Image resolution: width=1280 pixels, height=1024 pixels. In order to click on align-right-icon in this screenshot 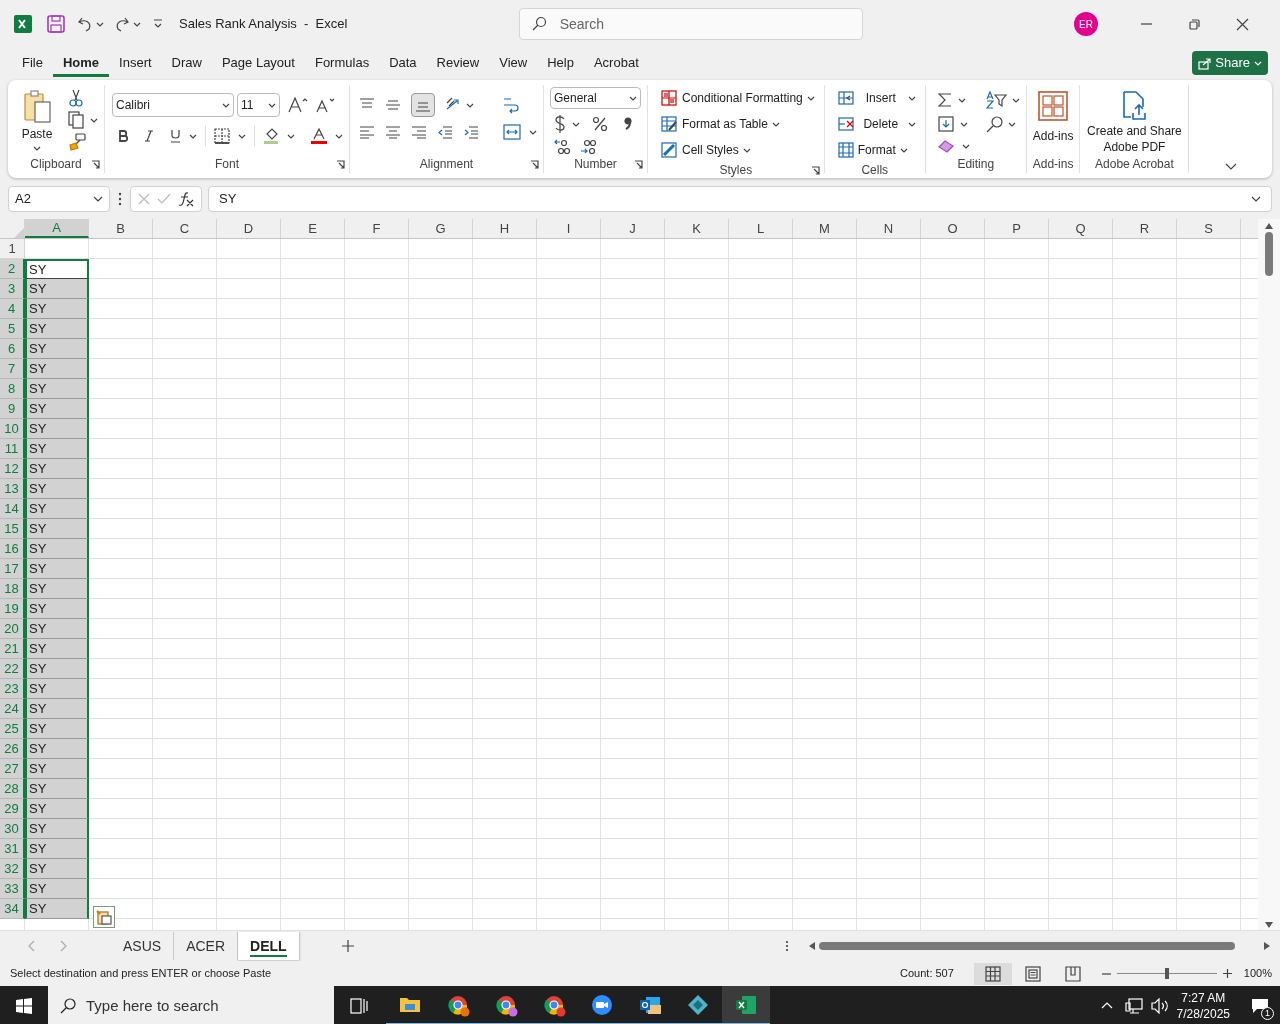, I will do `click(419, 132)`.